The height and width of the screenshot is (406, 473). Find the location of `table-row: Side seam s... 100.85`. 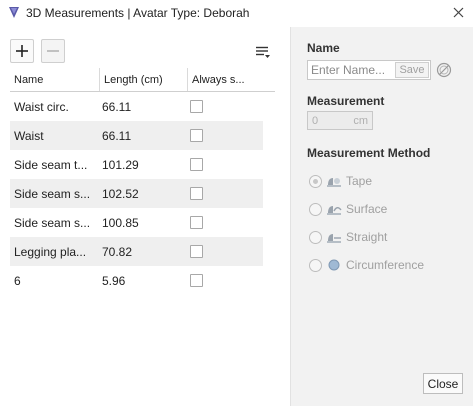

table-row: Side seam s... 100.85 is located at coordinates (136, 222).